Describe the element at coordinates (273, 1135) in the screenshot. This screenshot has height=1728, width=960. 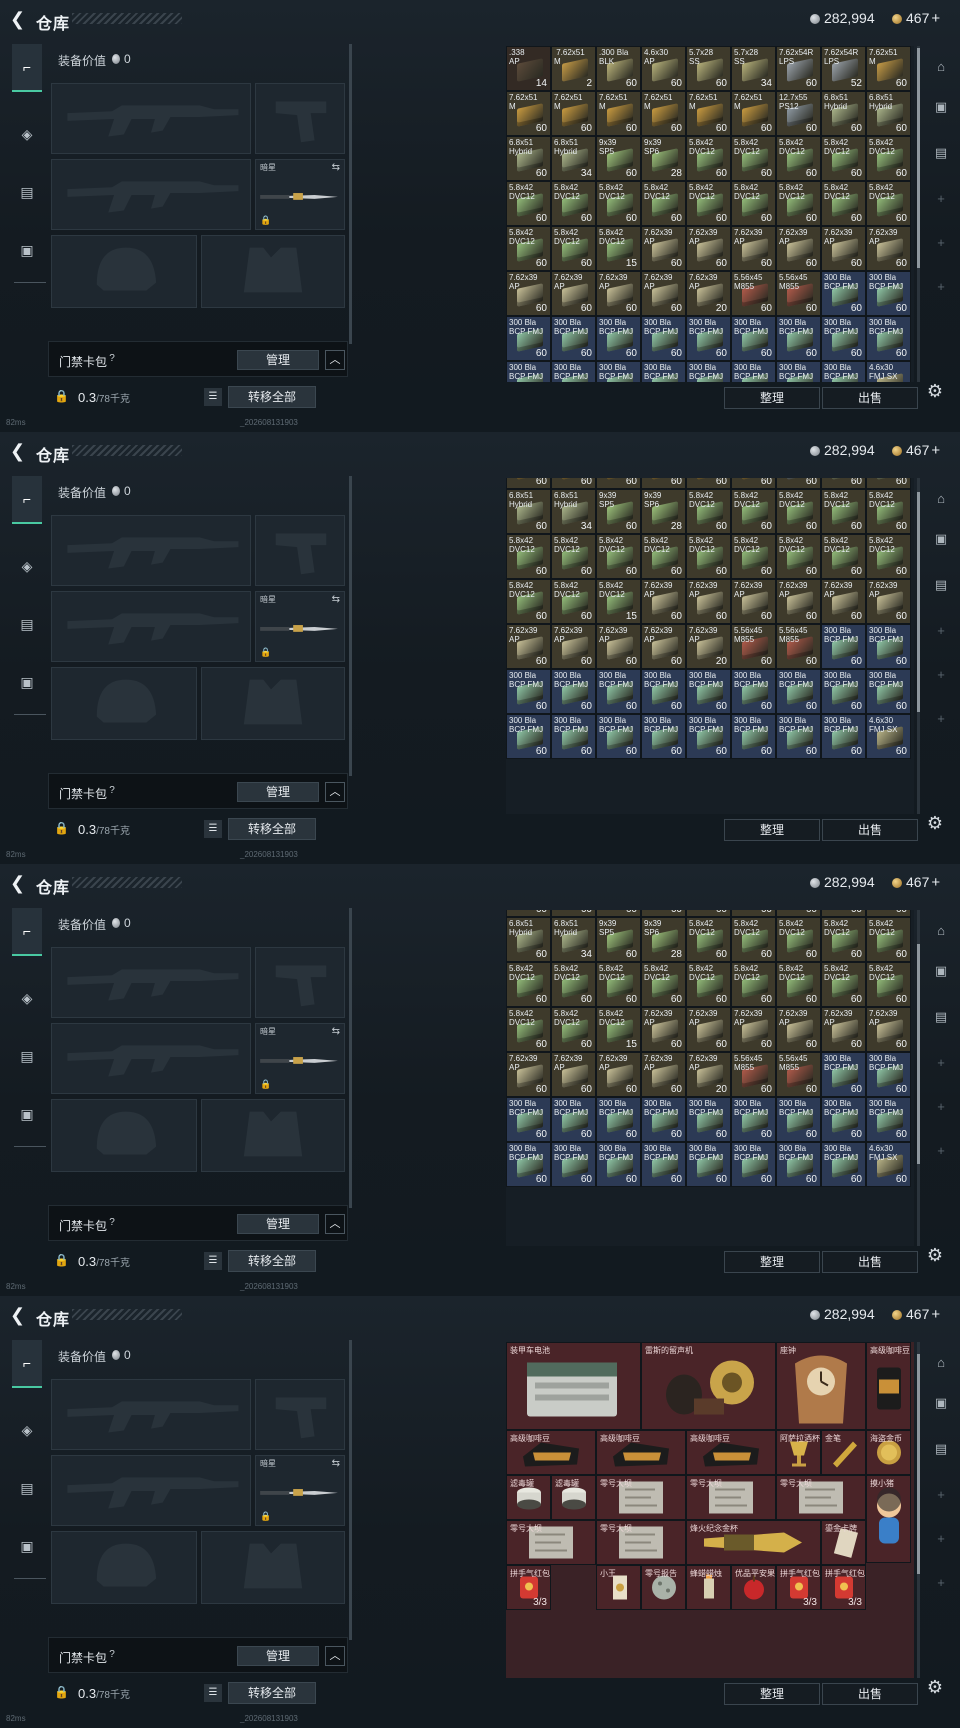
I see `armor-slot` at that location.